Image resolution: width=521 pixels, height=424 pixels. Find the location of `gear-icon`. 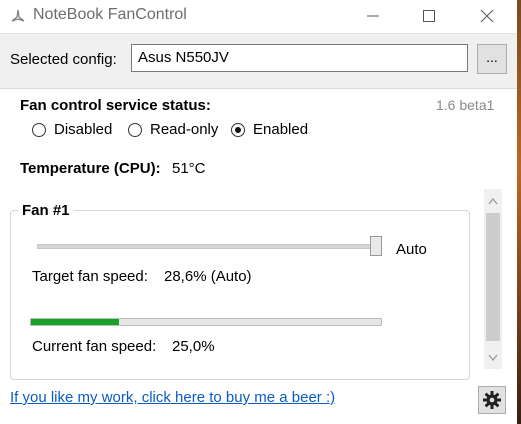

gear-icon is located at coordinates (492, 400).